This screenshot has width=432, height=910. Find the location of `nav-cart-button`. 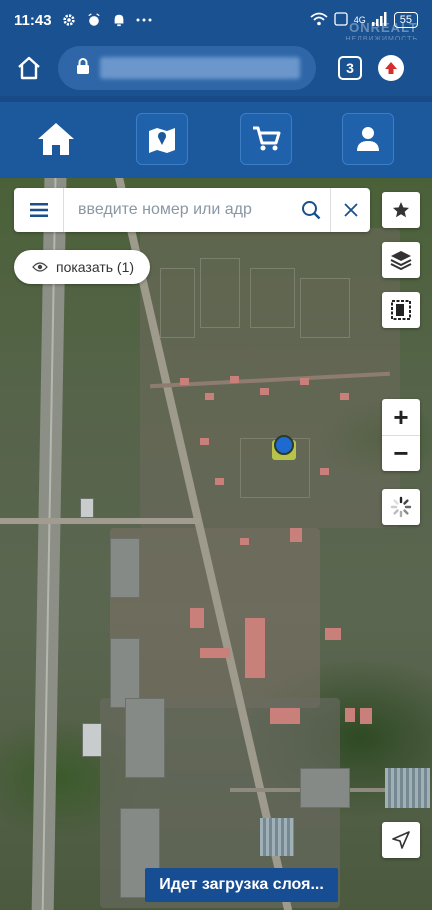

nav-cart-button is located at coordinates (266, 139).